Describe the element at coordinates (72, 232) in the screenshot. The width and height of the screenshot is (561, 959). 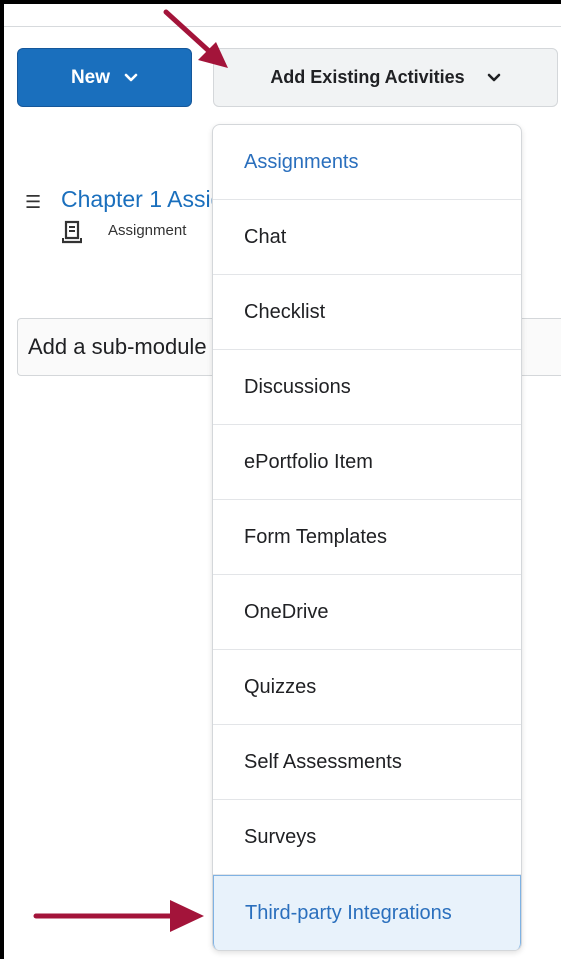
I see `assignment-icon` at that location.